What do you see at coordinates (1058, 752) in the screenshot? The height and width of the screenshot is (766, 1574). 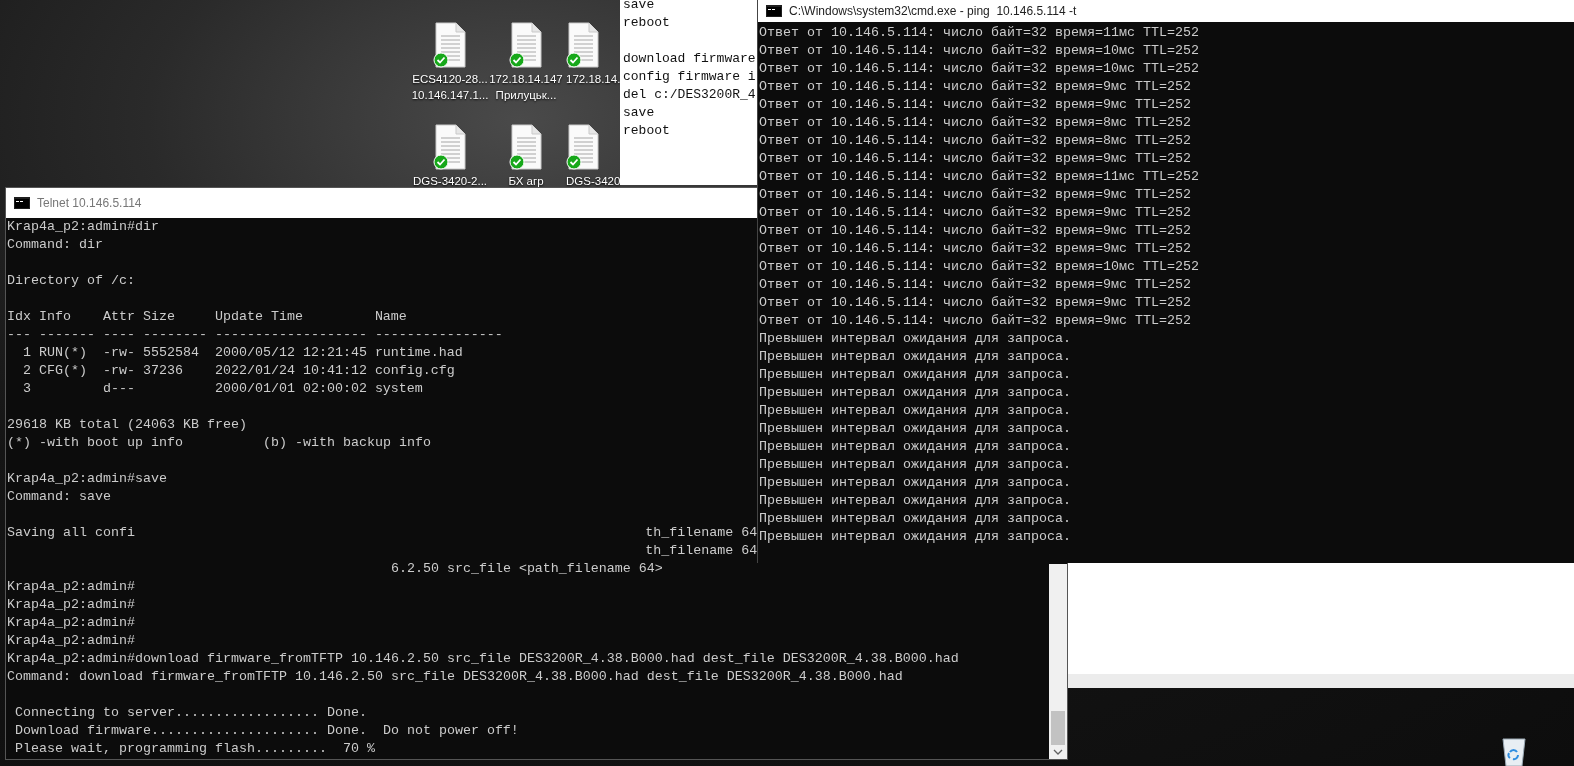 I see `chevron-down-icon` at bounding box center [1058, 752].